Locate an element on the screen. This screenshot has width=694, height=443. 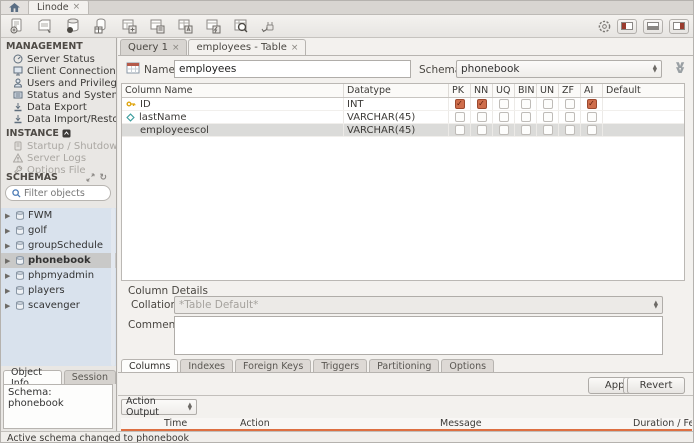
toggle-right-panel-icon is located at coordinates (679, 26).